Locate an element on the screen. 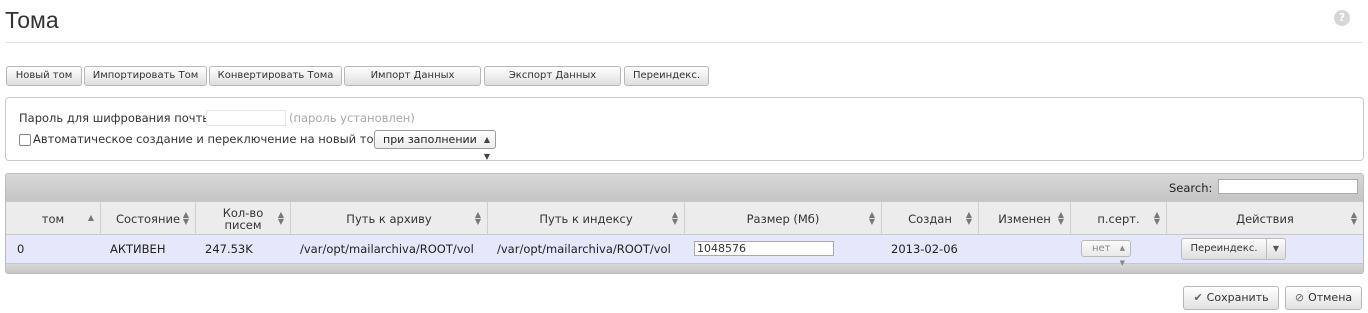 Image resolution: width=1368 pixels, height=313 pixels. auto-create-select: при заполнении ▲ ▼ is located at coordinates (435, 145).